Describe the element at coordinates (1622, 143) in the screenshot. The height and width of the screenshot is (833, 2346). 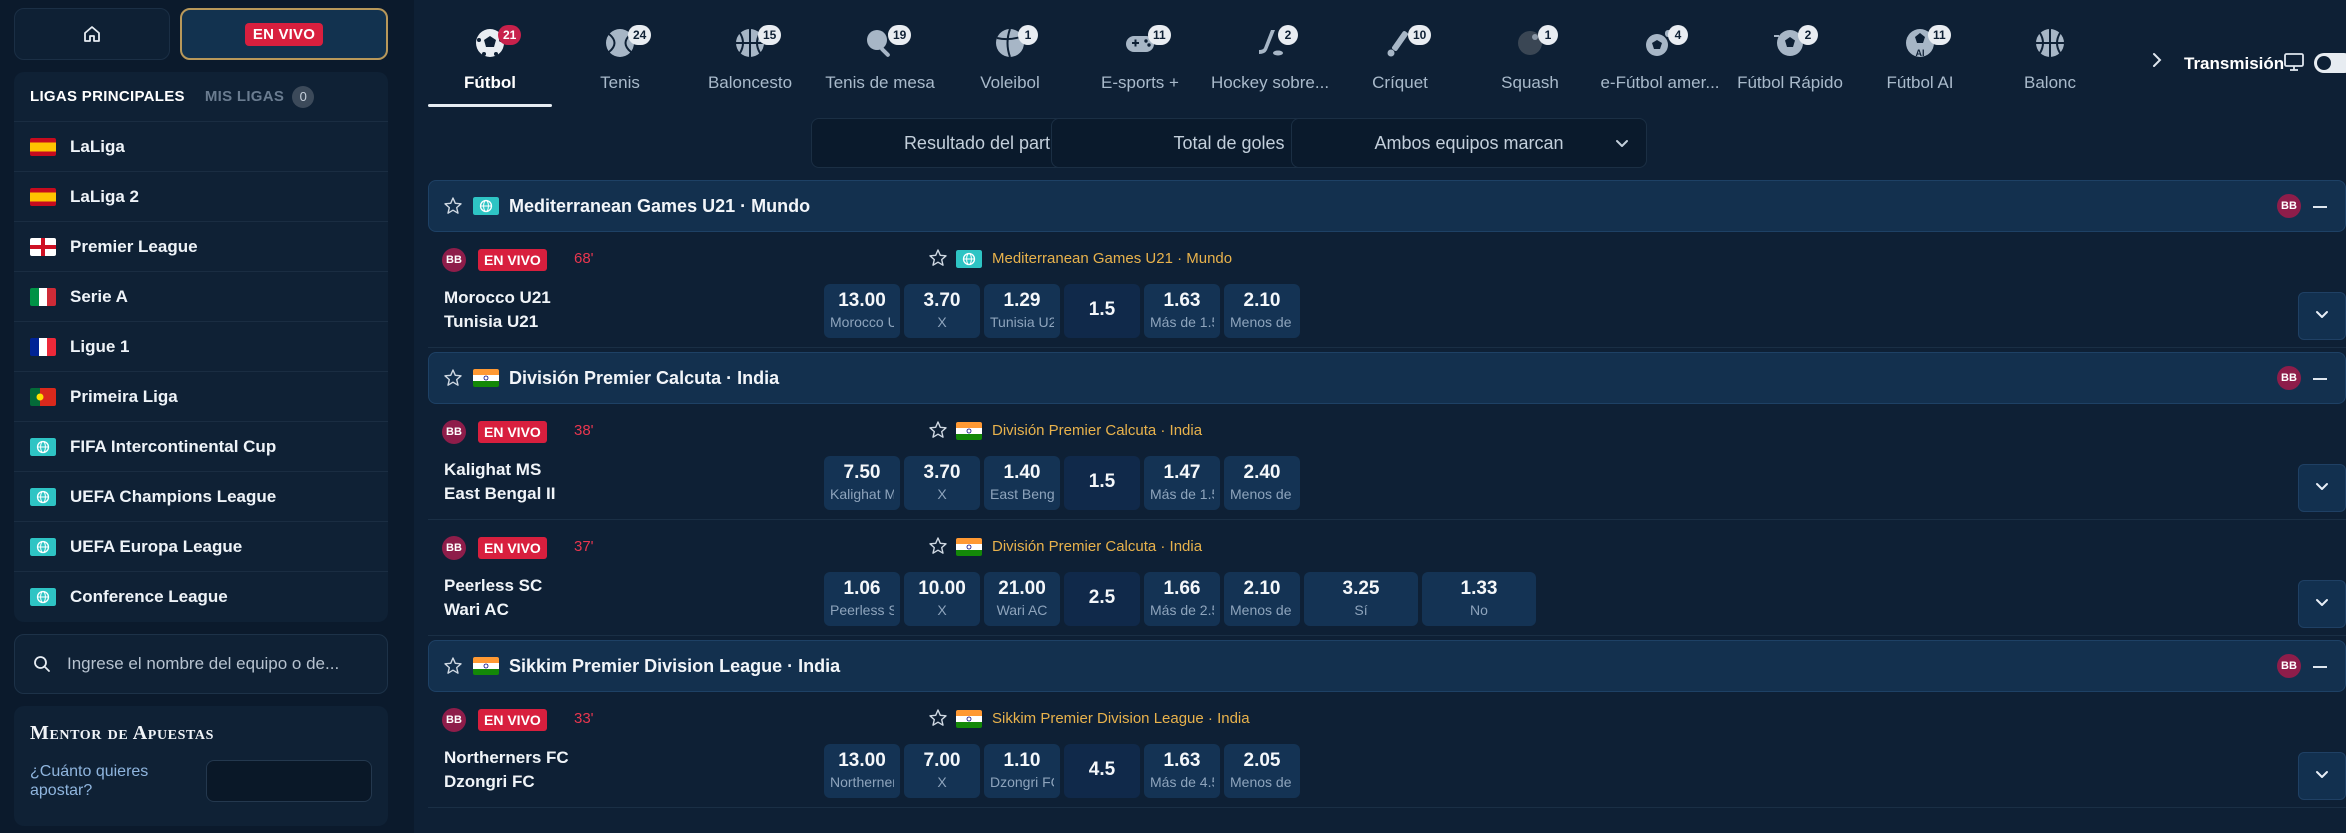
I see `chevron-down-icon` at that location.